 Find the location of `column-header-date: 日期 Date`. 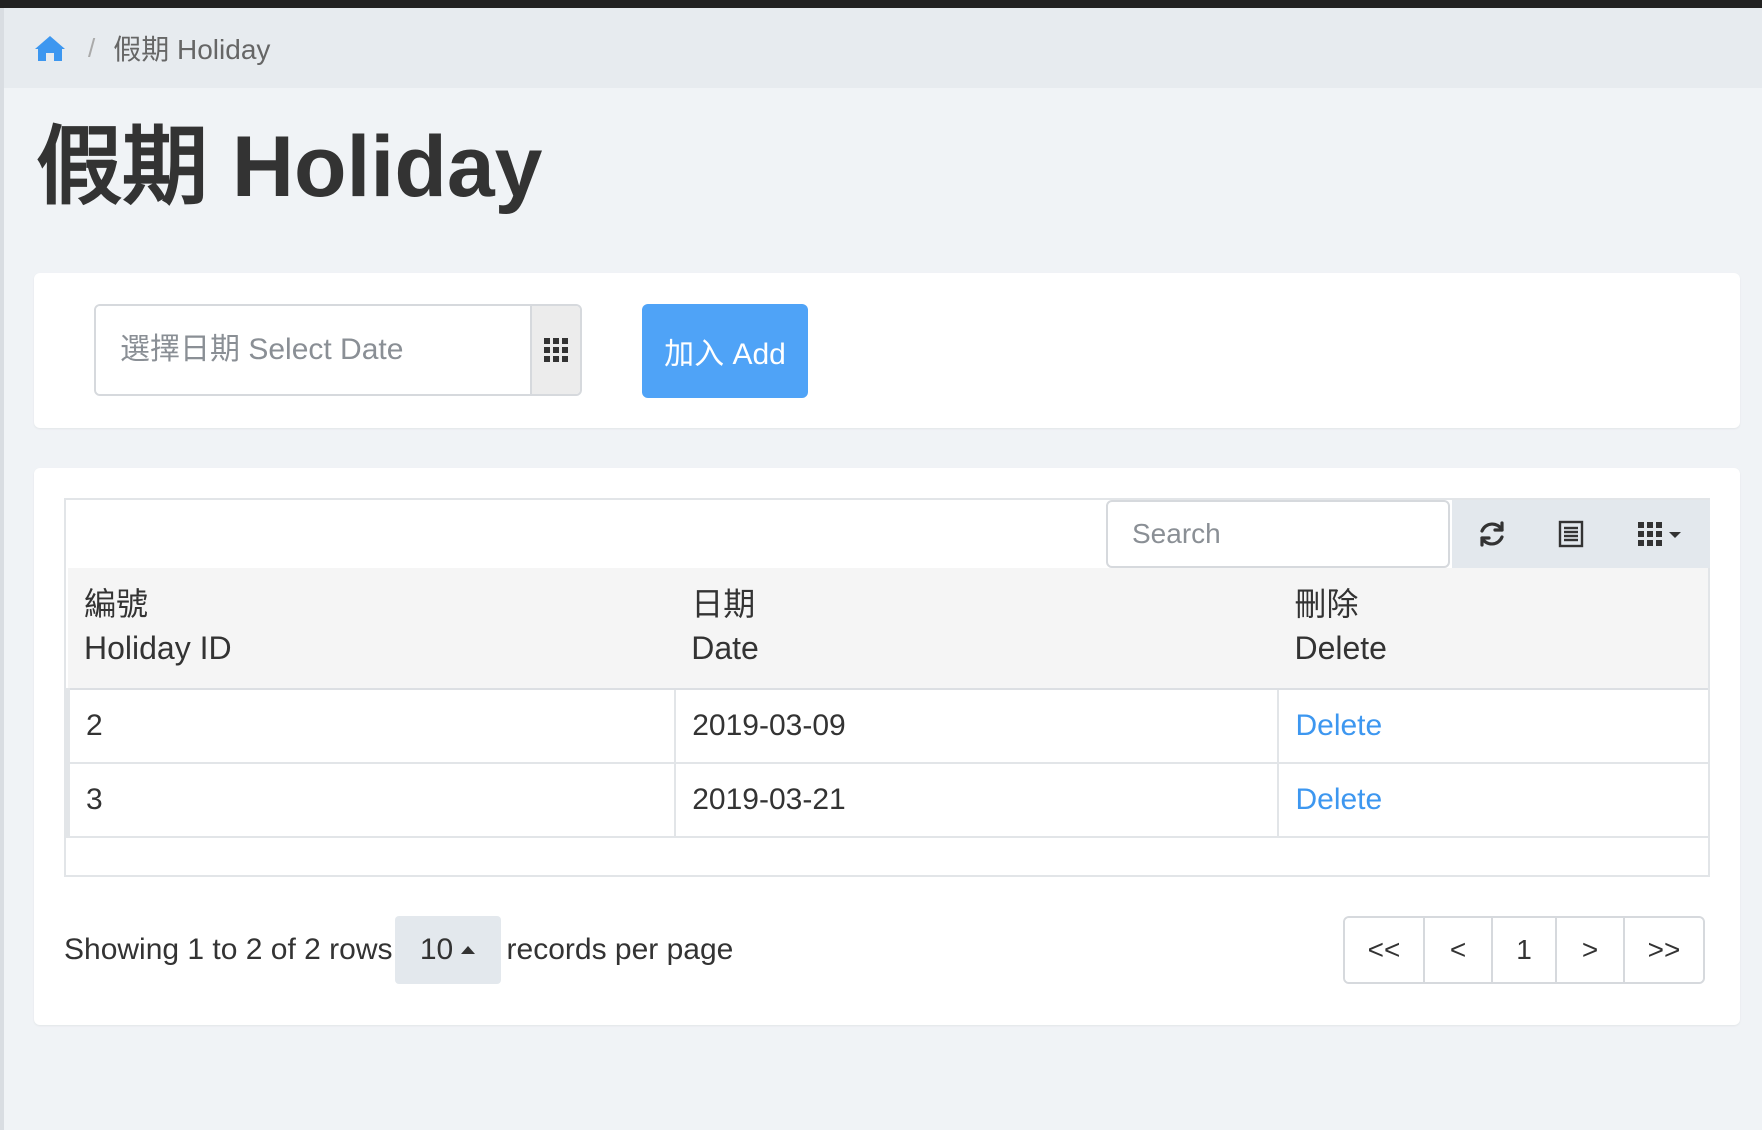

column-header-date: 日期 Date is located at coordinates (977, 629).